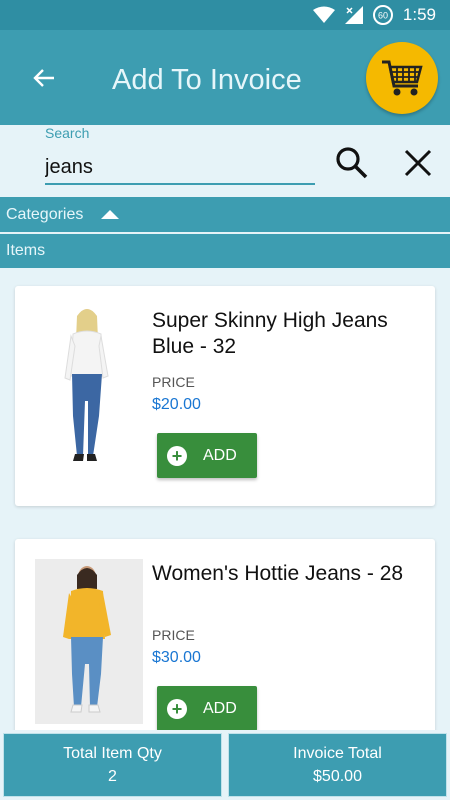  Describe the element at coordinates (180, 168) in the screenshot. I see `search-input` at that location.